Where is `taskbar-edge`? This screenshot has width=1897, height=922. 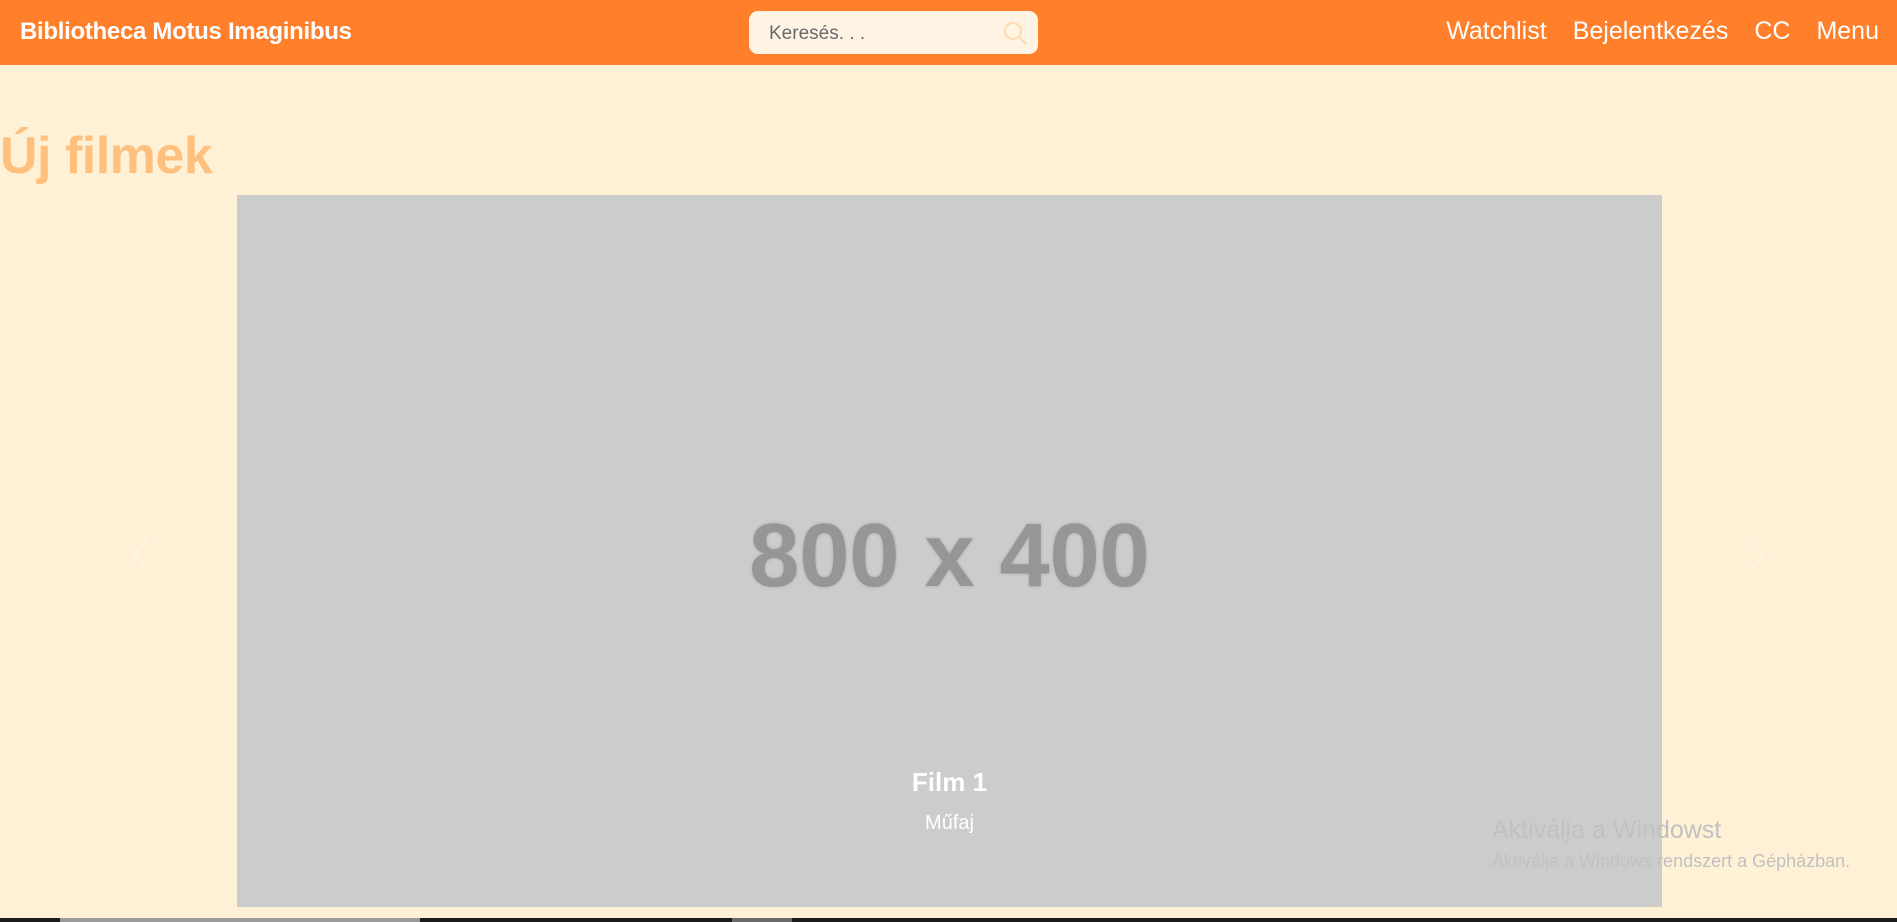
taskbar-edge is located at coordinates (948, 920).